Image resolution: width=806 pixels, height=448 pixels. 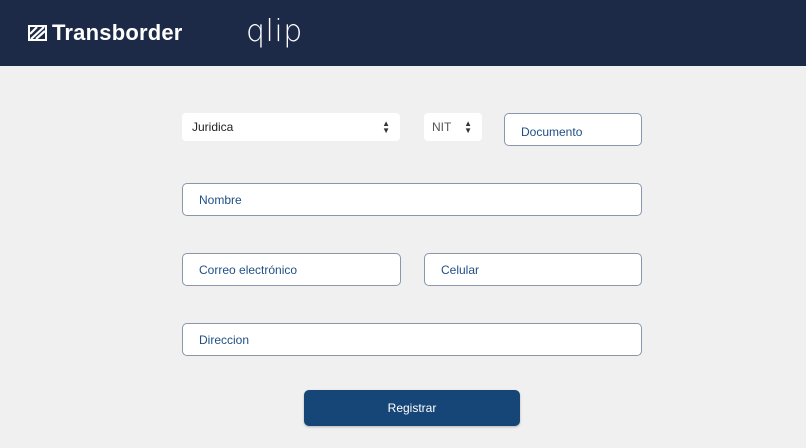 What do you see at coordinates (224, 339) in the screenshot?
I see `direccion-placeholder: Direccion` at bounding box center [224, 339].